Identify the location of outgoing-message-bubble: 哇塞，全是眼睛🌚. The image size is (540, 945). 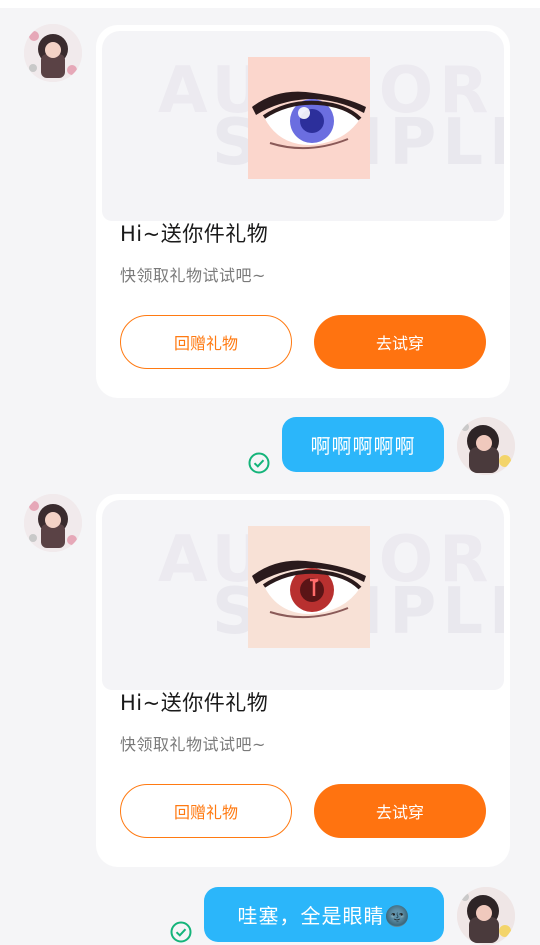
(324, 914).